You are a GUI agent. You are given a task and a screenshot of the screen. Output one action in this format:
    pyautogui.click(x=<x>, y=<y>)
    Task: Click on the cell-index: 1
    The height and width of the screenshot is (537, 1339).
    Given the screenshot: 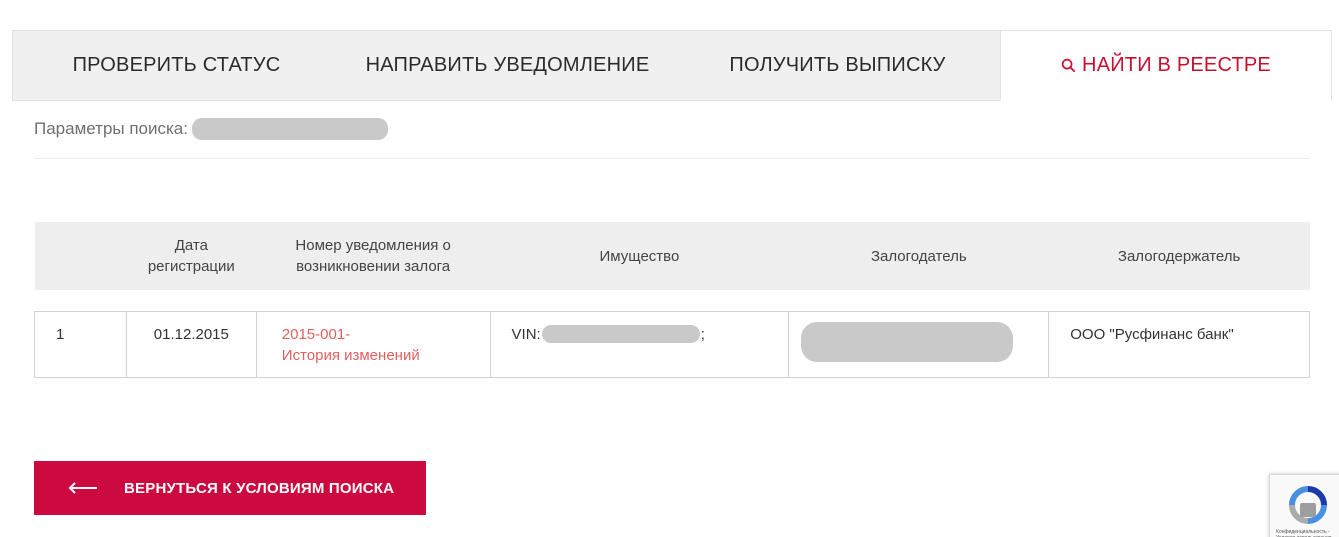 What is the action you would take?
    pyautogui.click(x=80, y=344)
    